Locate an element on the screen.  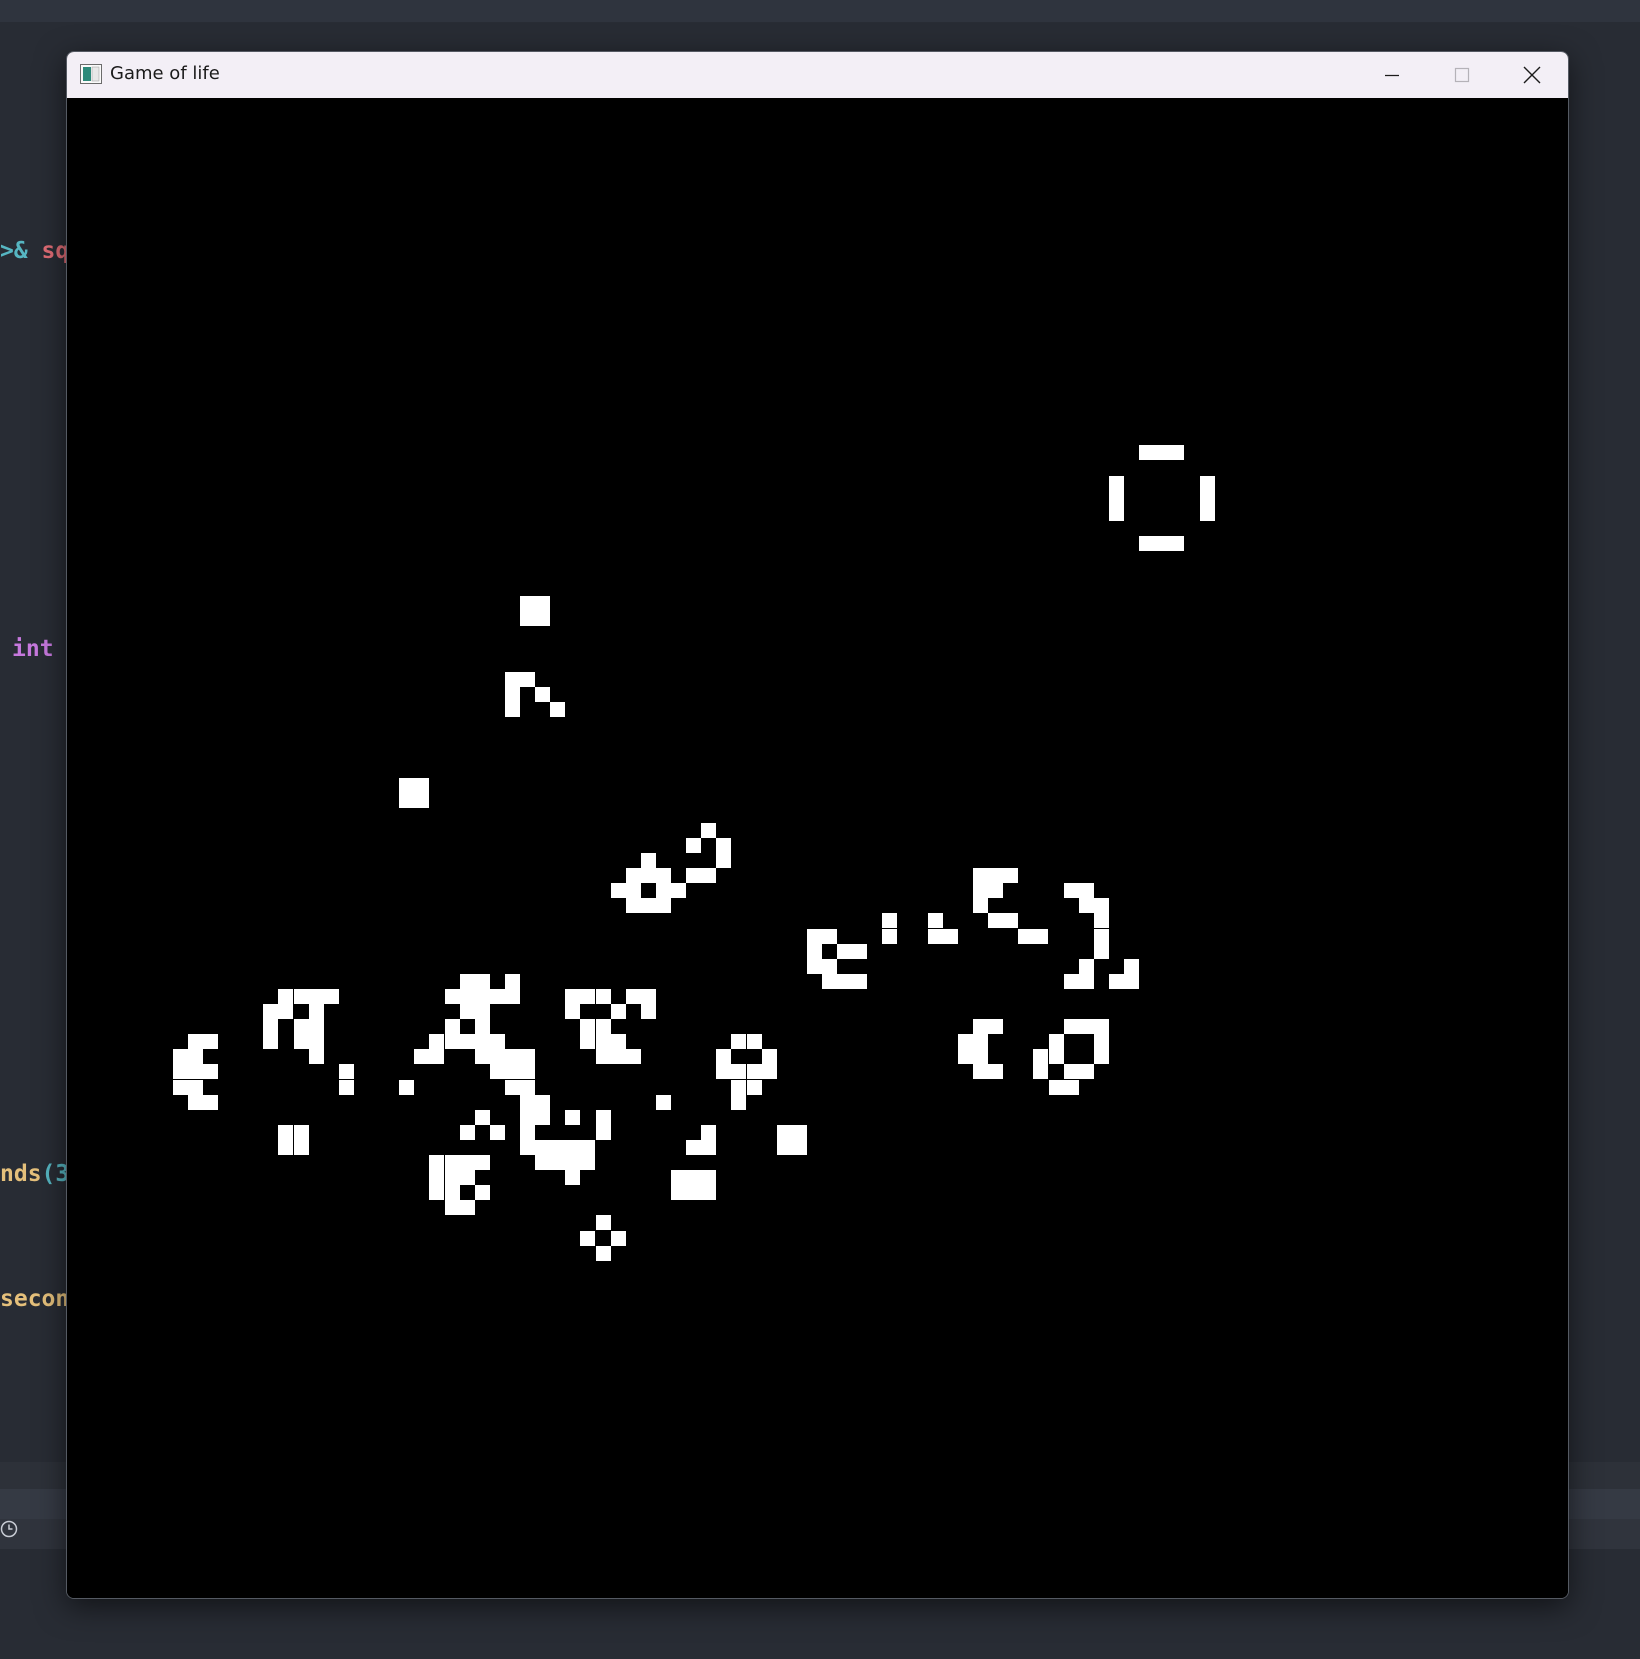
code-token: secon is located at coordinates (35, 1299).